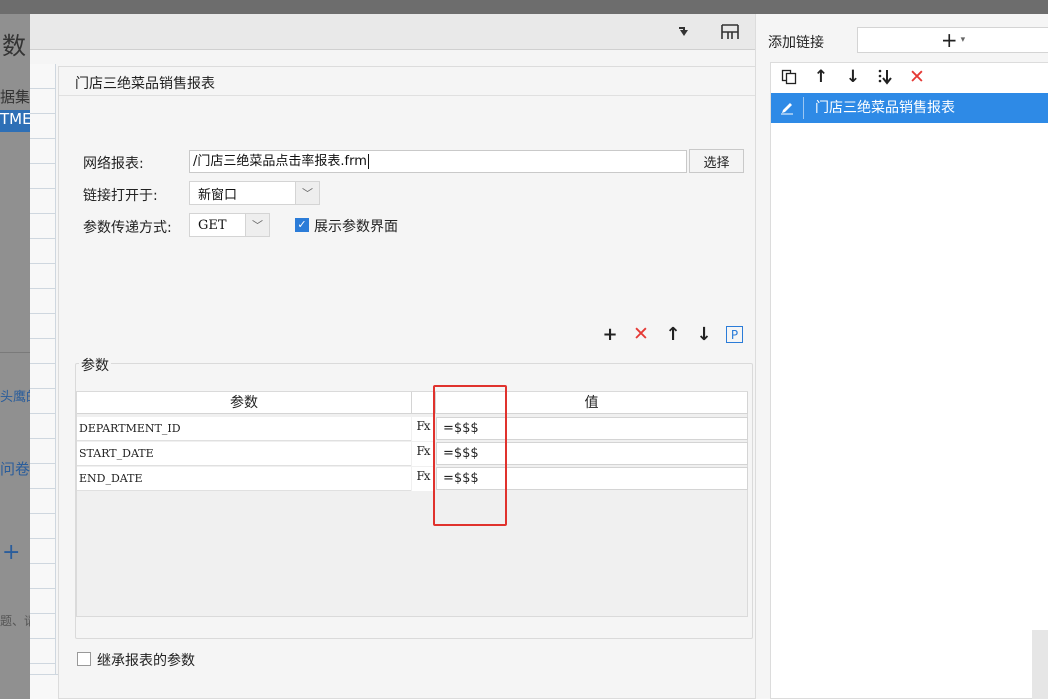 The width and height of the screenshot is (1048, 699). What do you see at coordinates (15, 621) in the screenshot?
I see `background-text-fragment: 题、请` at bounding box center [15, 621].